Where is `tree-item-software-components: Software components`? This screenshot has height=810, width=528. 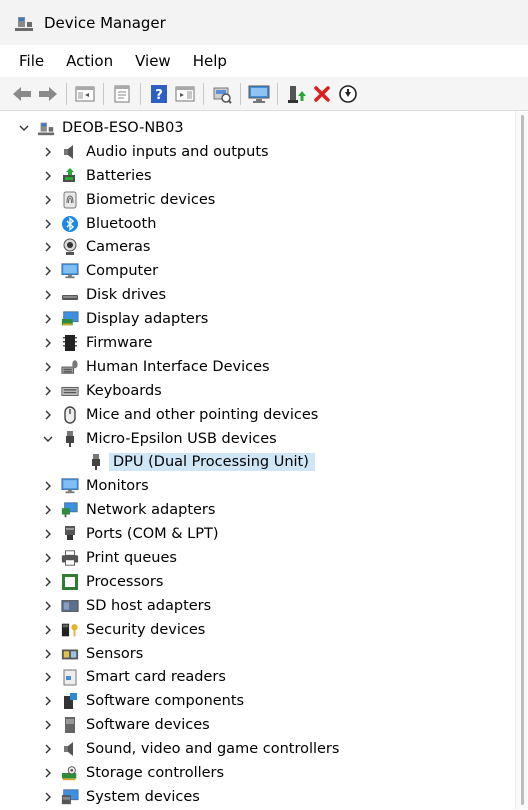 tree-item-software-components: Software components is located at coordinates (257, 701).